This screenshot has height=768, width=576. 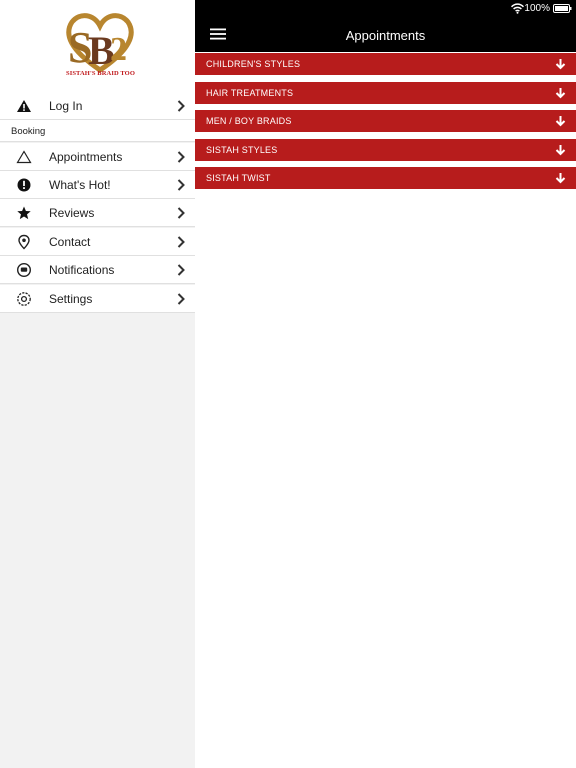 What do you see at coordinates (118, 49) in the screenshot?
I see `svg-text: 2` at bounding box center [118, 49].